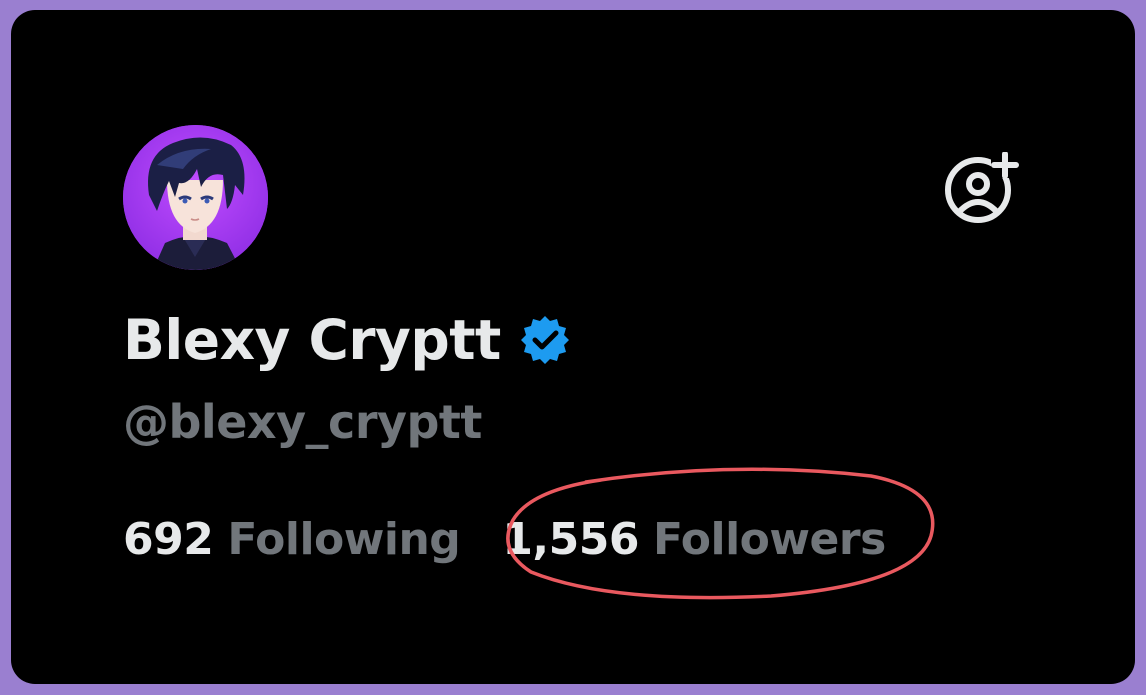 This screenshot has height=695, width=1146. I want to click on avatar, so click(195, 197).